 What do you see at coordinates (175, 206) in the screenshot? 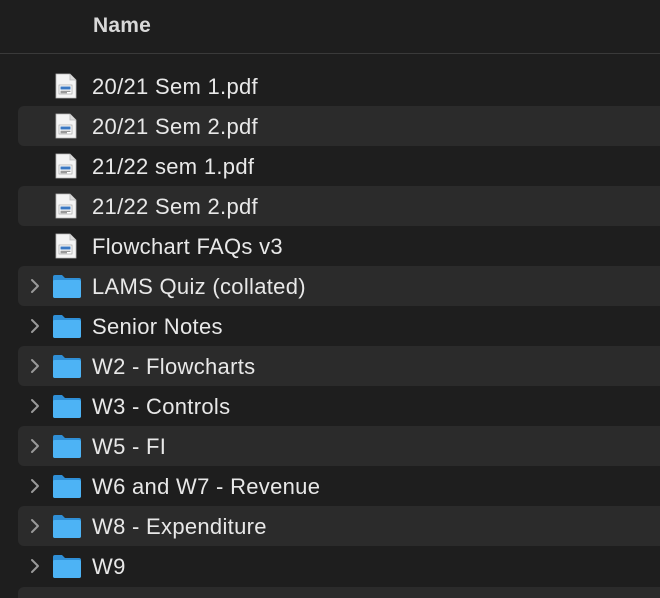
I see `item-name: 21/22 Sem 2.pdf` at bounding box center [175, 206].